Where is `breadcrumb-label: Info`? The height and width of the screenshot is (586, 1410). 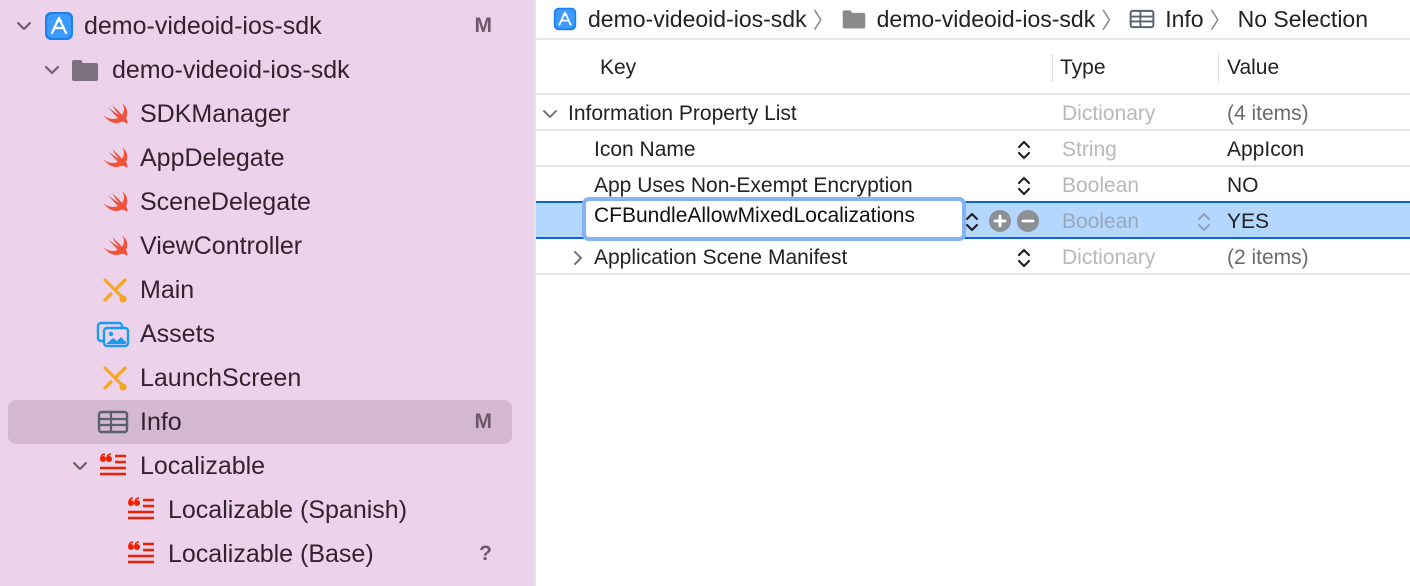
breadcrumb-label: Info is located at coordinates (1184, 18).